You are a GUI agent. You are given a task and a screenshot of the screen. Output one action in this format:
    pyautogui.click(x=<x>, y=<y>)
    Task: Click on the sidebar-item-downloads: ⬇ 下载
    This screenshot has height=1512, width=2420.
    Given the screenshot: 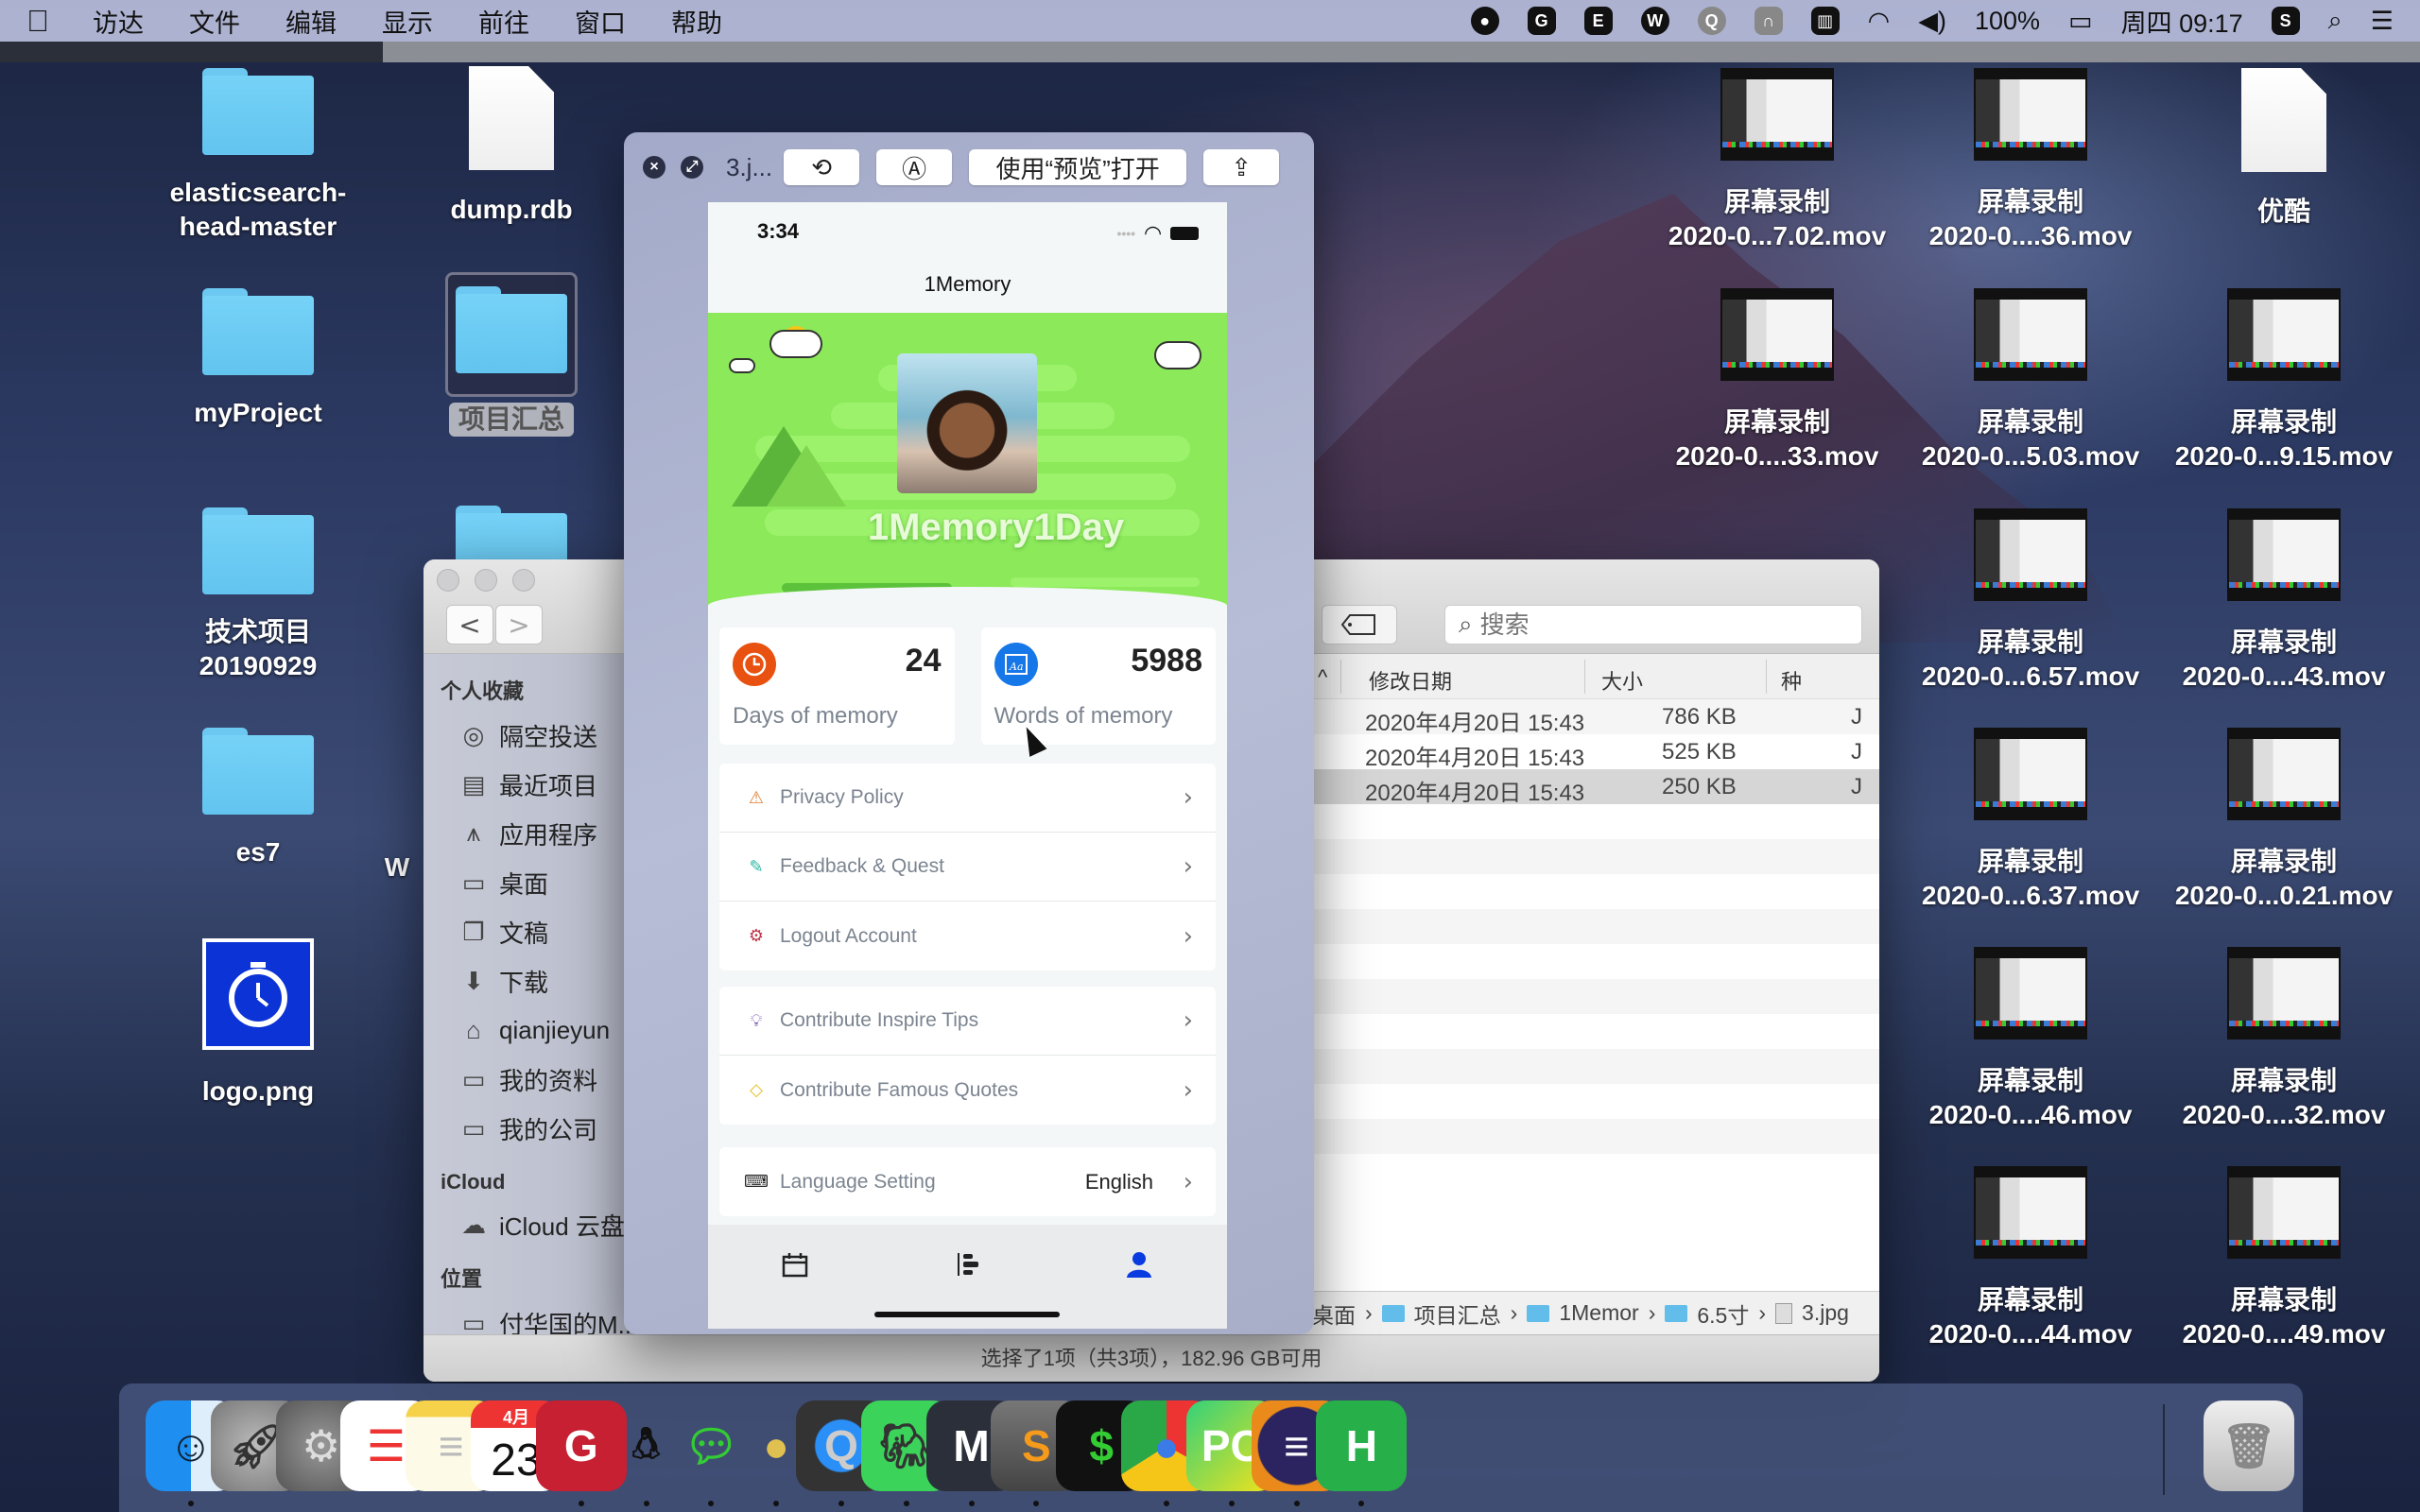 What is the action you would take?
    pyautogui.click(x=532, y=980)
    